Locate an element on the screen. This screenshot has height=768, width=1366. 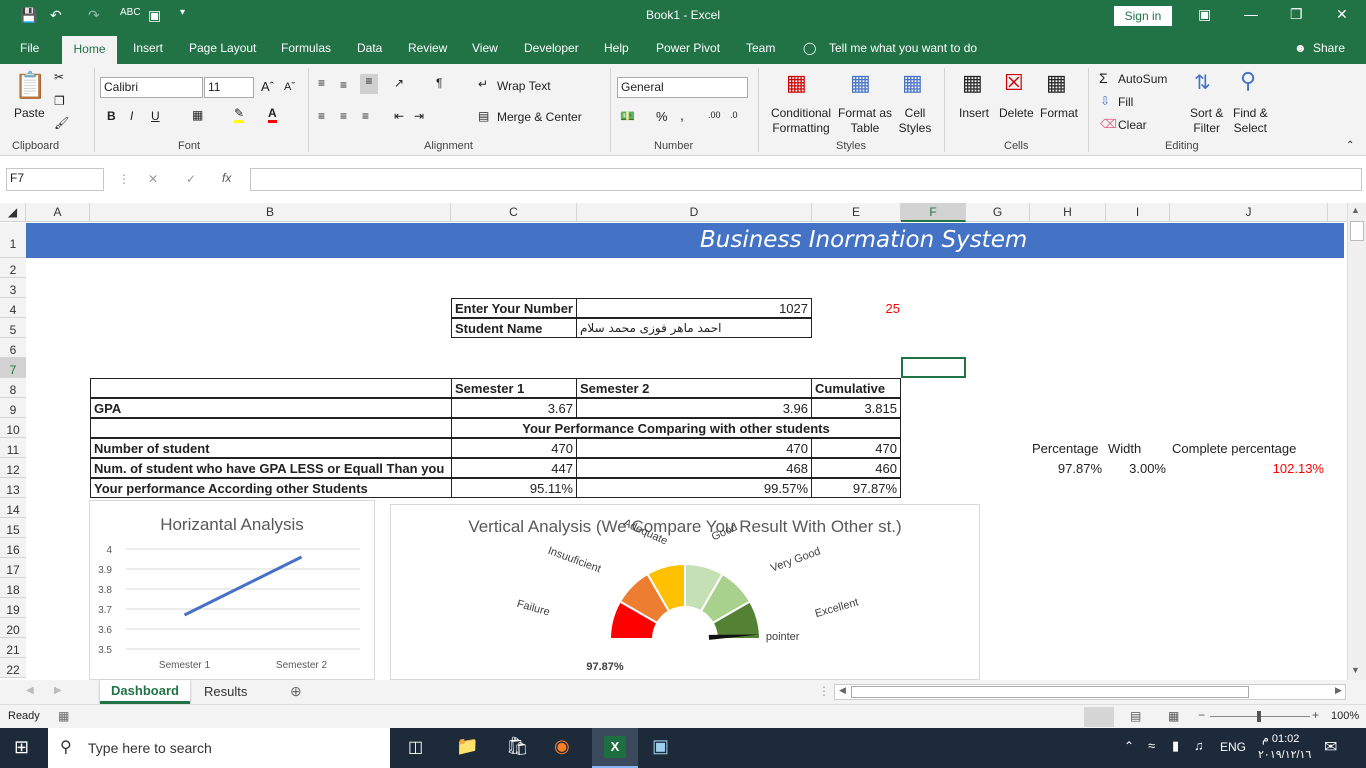
cell-c12: 447 is located at coordinates (514, 468).